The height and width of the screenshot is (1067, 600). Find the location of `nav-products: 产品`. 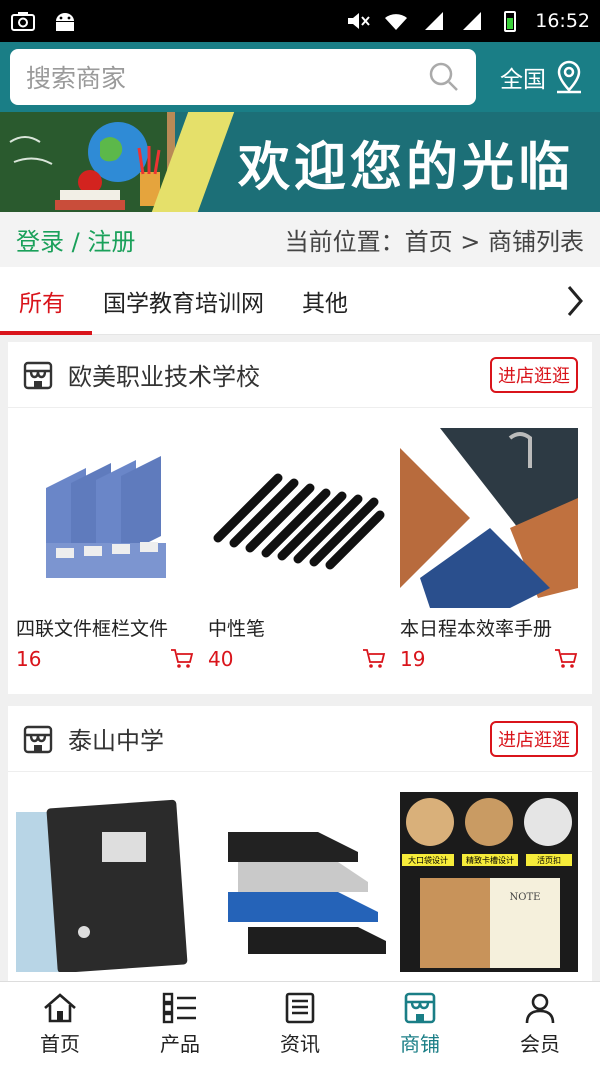

nav-products: 产品 is located at coordinates (180, 1024).